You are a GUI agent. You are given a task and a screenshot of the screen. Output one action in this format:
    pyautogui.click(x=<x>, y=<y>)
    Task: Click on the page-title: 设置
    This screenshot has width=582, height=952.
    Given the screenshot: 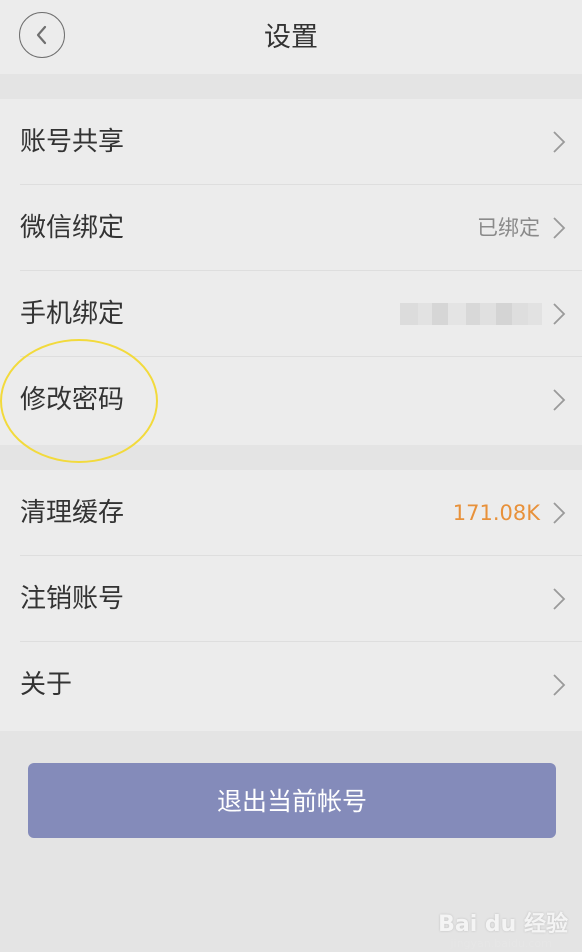 What is the action you would take?
    pyautogui.click(x=291, y=37)
    